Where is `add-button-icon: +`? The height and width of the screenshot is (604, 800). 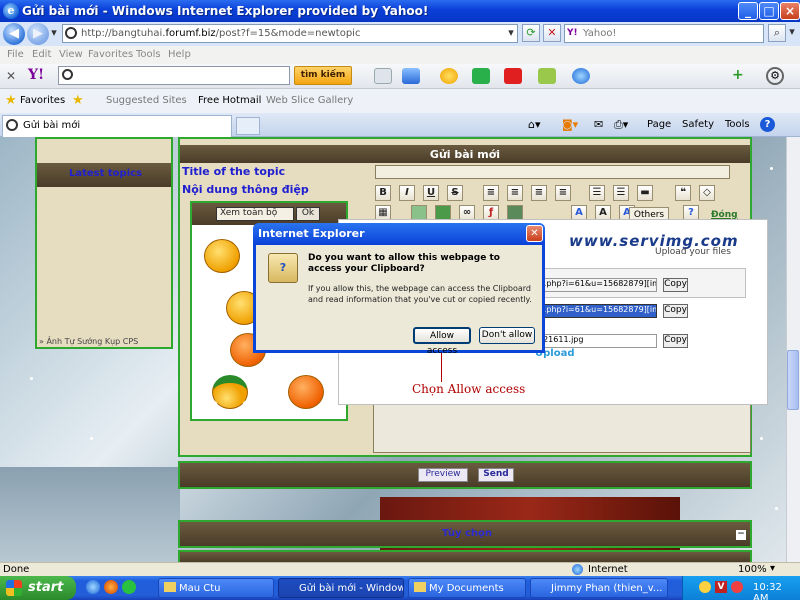 add-button-icon: + is located at coordinates (738, 75).